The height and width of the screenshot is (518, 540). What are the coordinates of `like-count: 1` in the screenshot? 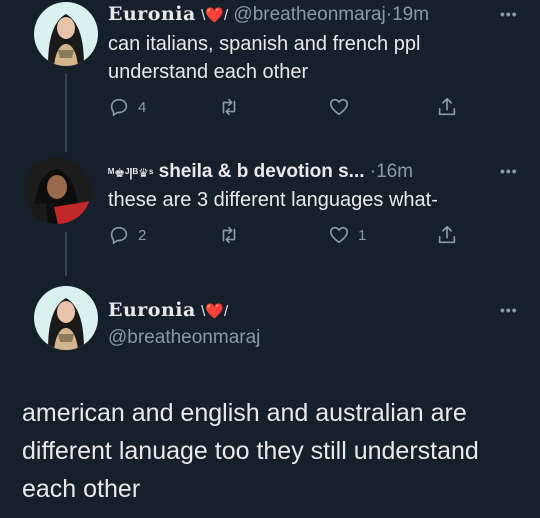 It's located at (362, 235).